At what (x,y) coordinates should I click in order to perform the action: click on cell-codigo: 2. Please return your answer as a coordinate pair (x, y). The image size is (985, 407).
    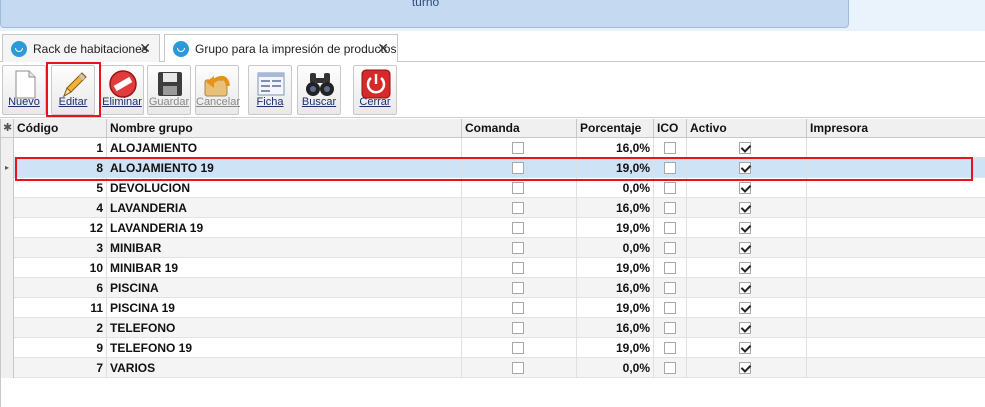
    Looking at the image, I should click on (60, 328).